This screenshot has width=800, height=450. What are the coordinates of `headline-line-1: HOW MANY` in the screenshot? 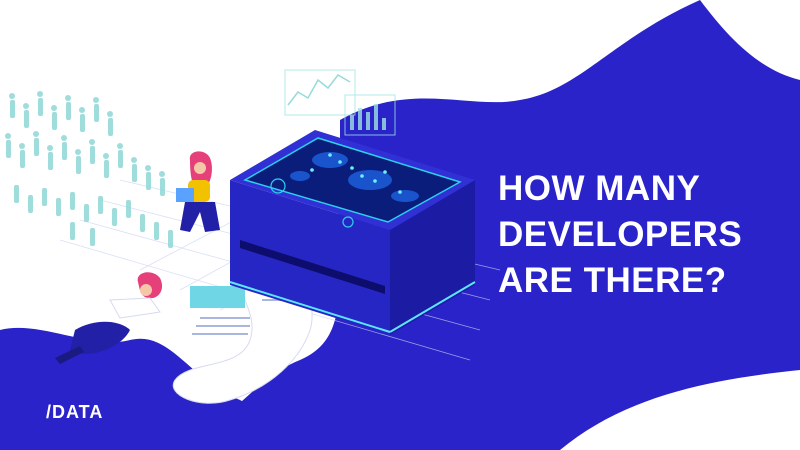 It's located at (599, 188).